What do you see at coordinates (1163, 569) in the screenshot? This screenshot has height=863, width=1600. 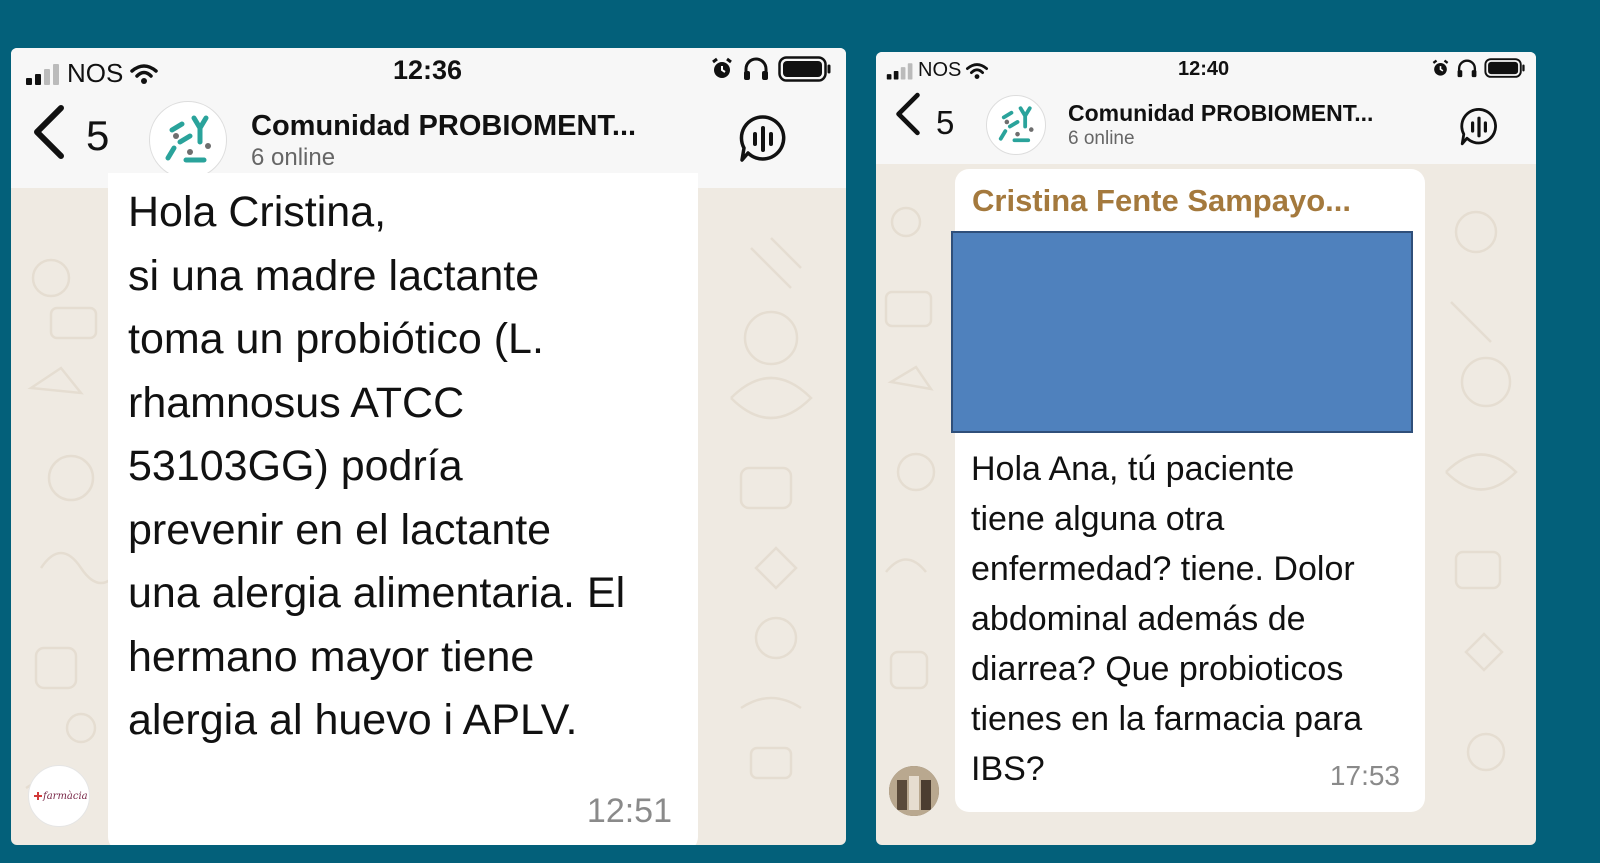 I see `message-line: enfermedad? tiene. Dolor` at bounding box center [1163, 569].